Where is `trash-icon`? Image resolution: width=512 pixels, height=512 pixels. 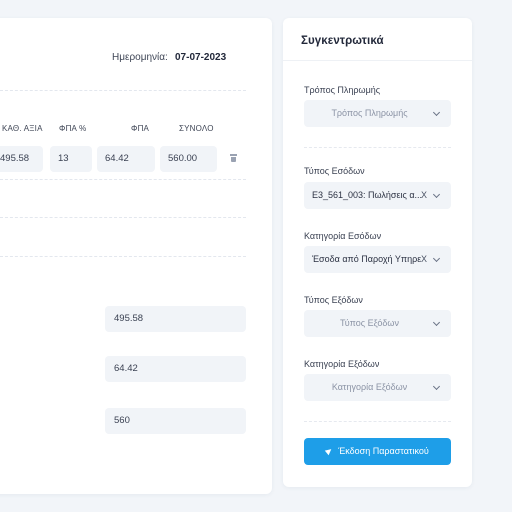 trash-icon is located at coordinates (233, 158).